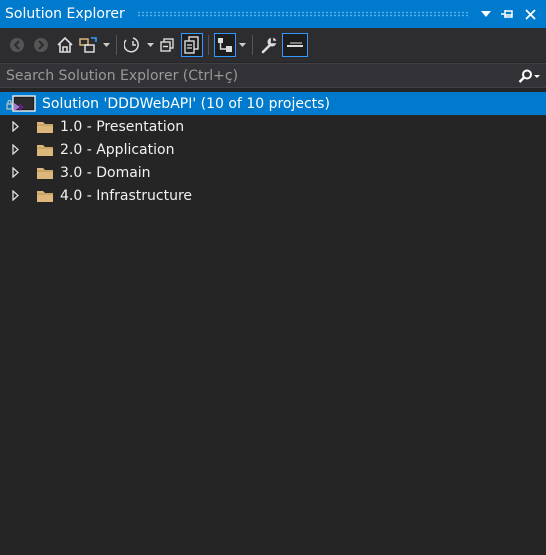  I want to click on search-bar, so click(273, 75).